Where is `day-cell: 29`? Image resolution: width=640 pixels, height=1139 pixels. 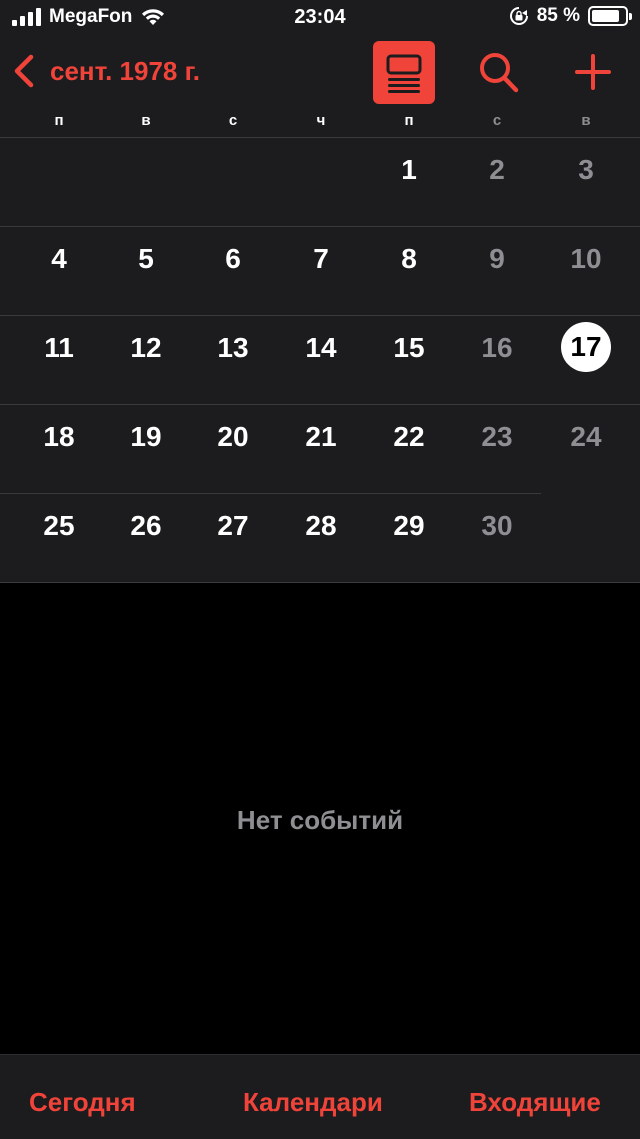 day-cell: 29 is located at coordinates (409, 526).